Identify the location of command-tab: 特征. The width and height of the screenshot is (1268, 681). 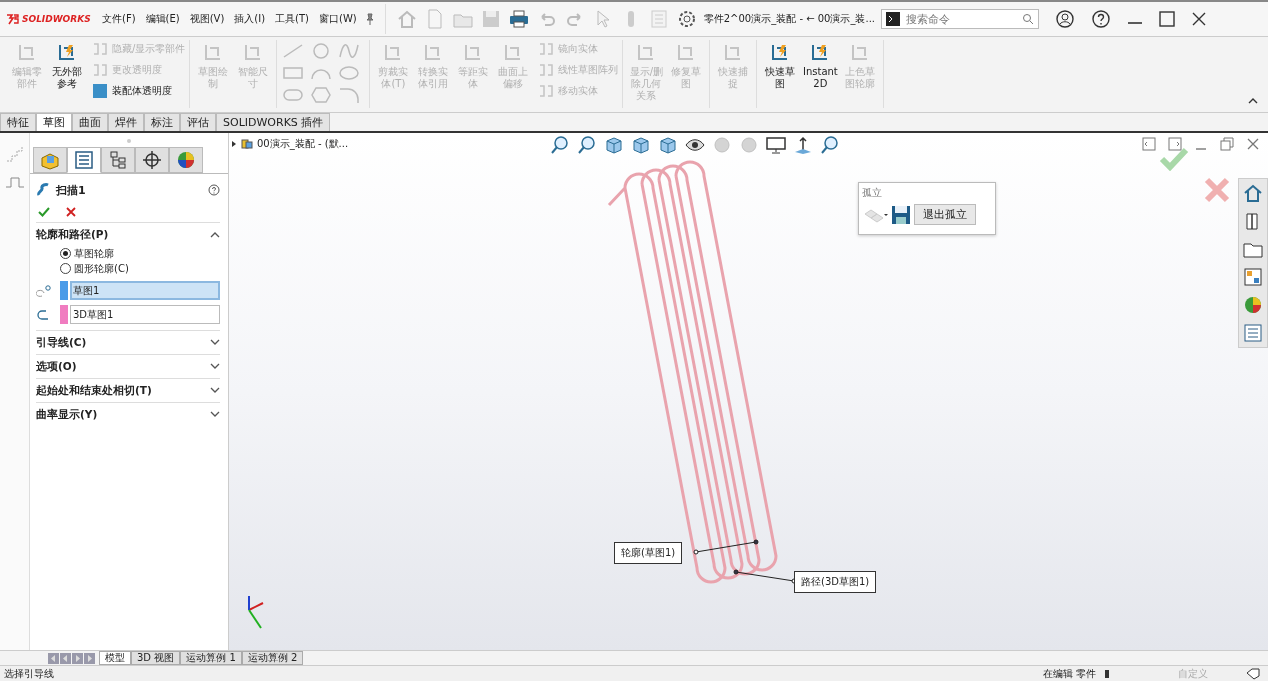
(18, 122).